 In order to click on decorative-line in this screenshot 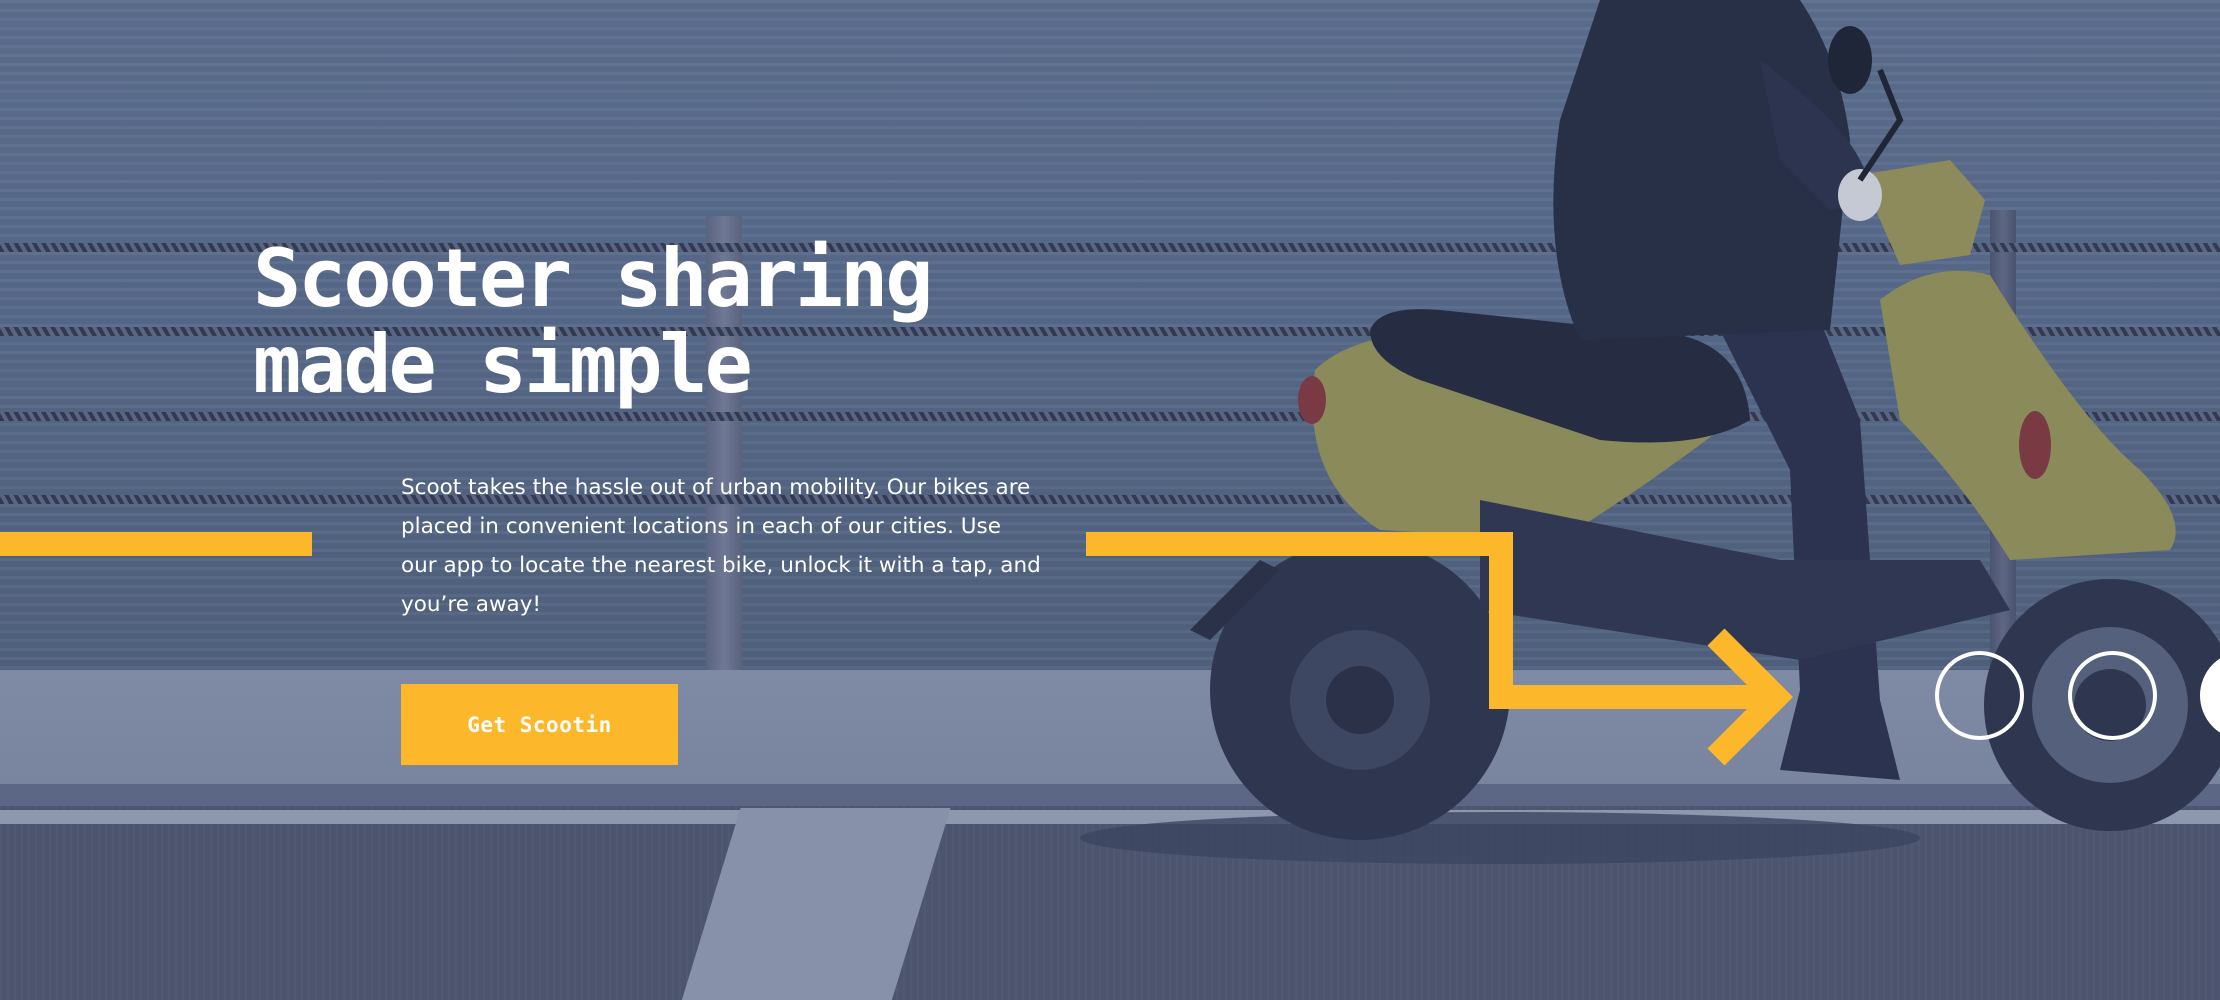, I will do `click(156, 544)`.